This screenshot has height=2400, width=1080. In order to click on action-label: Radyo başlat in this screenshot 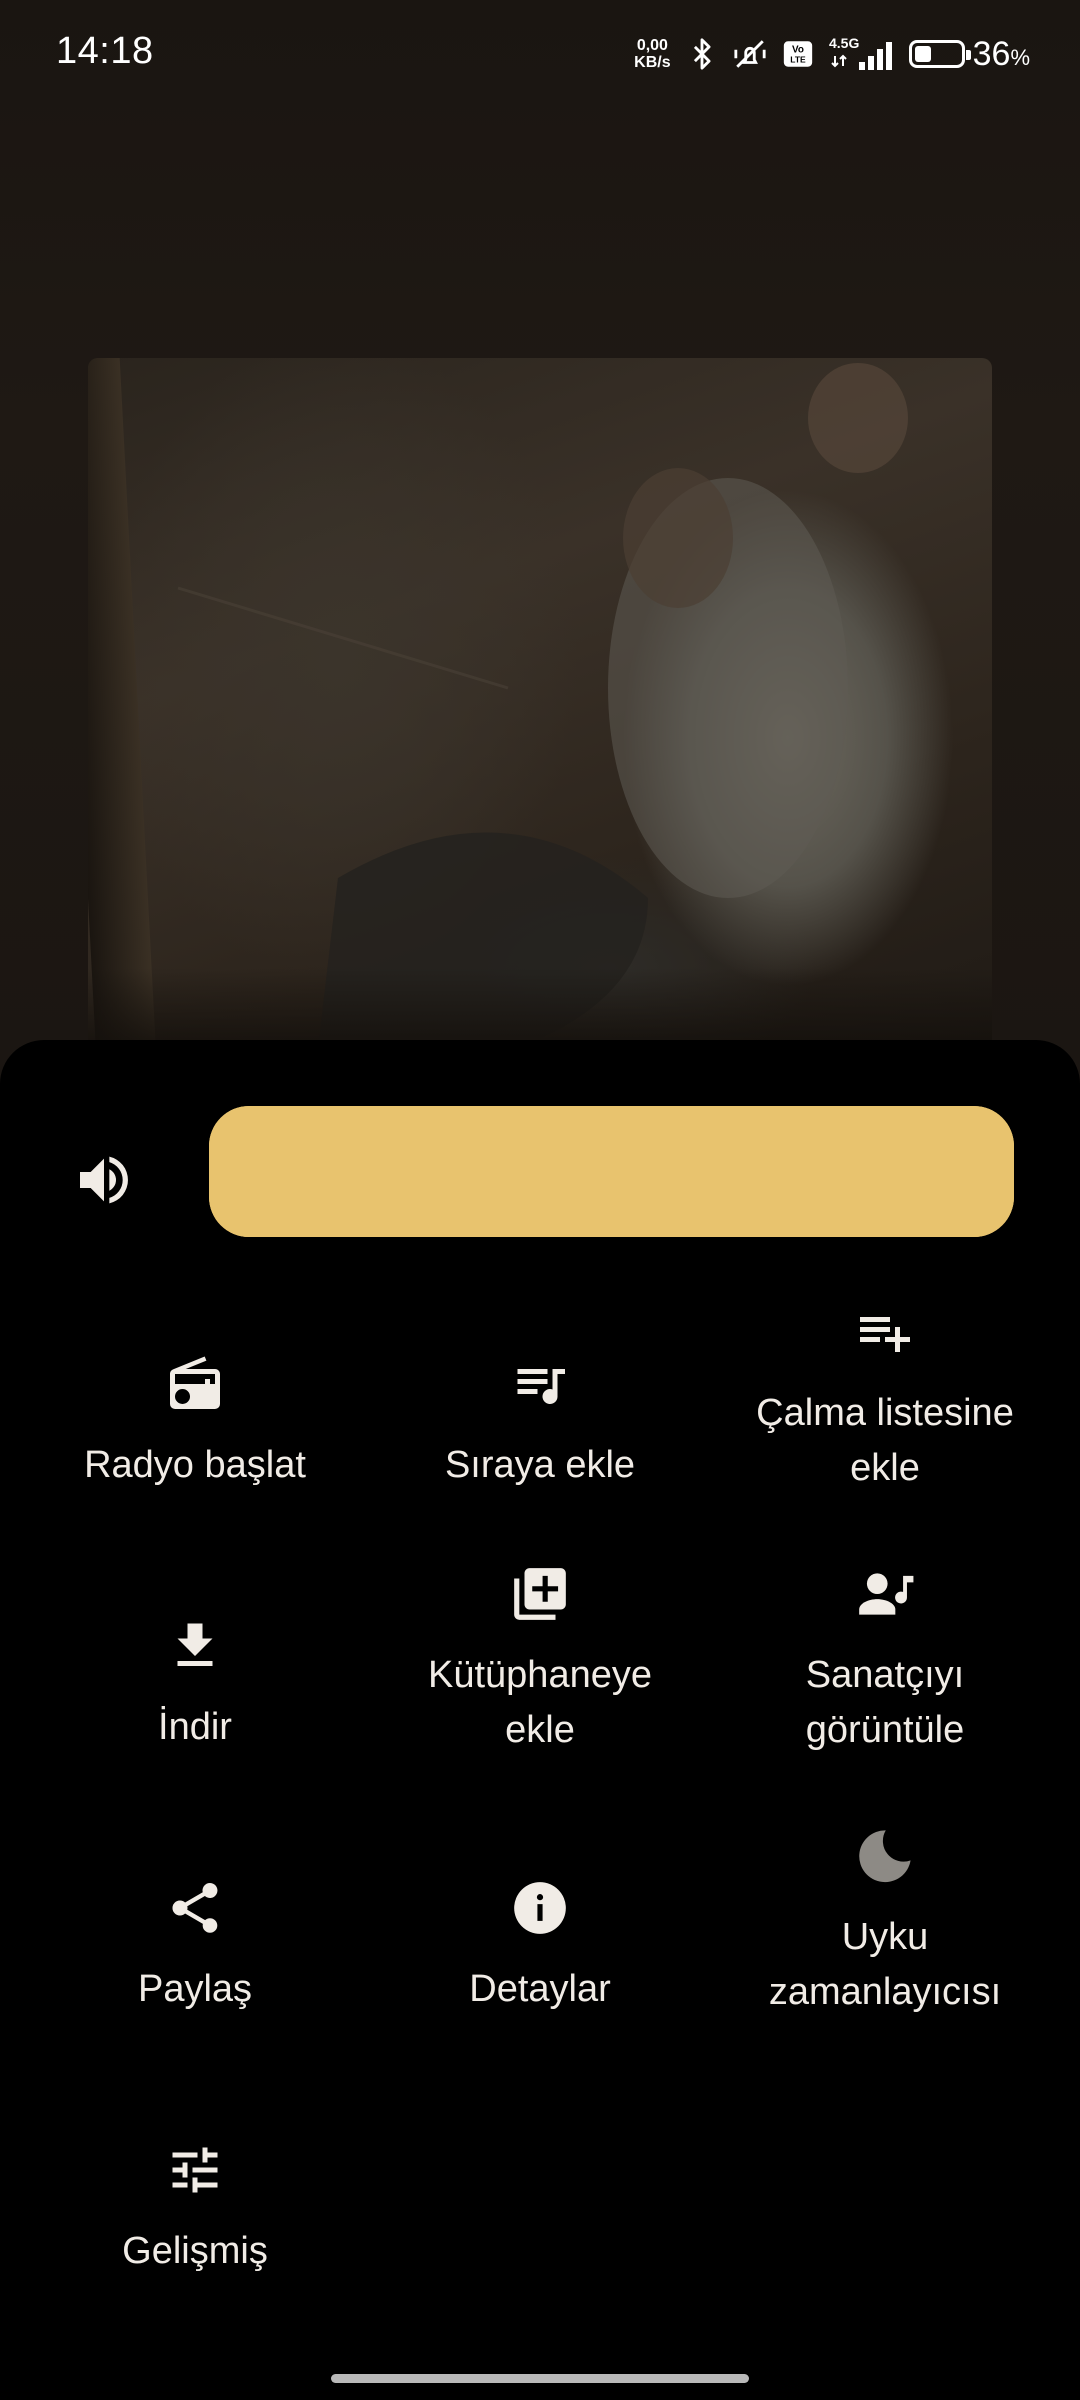, I will do `click(195, 1465)`.